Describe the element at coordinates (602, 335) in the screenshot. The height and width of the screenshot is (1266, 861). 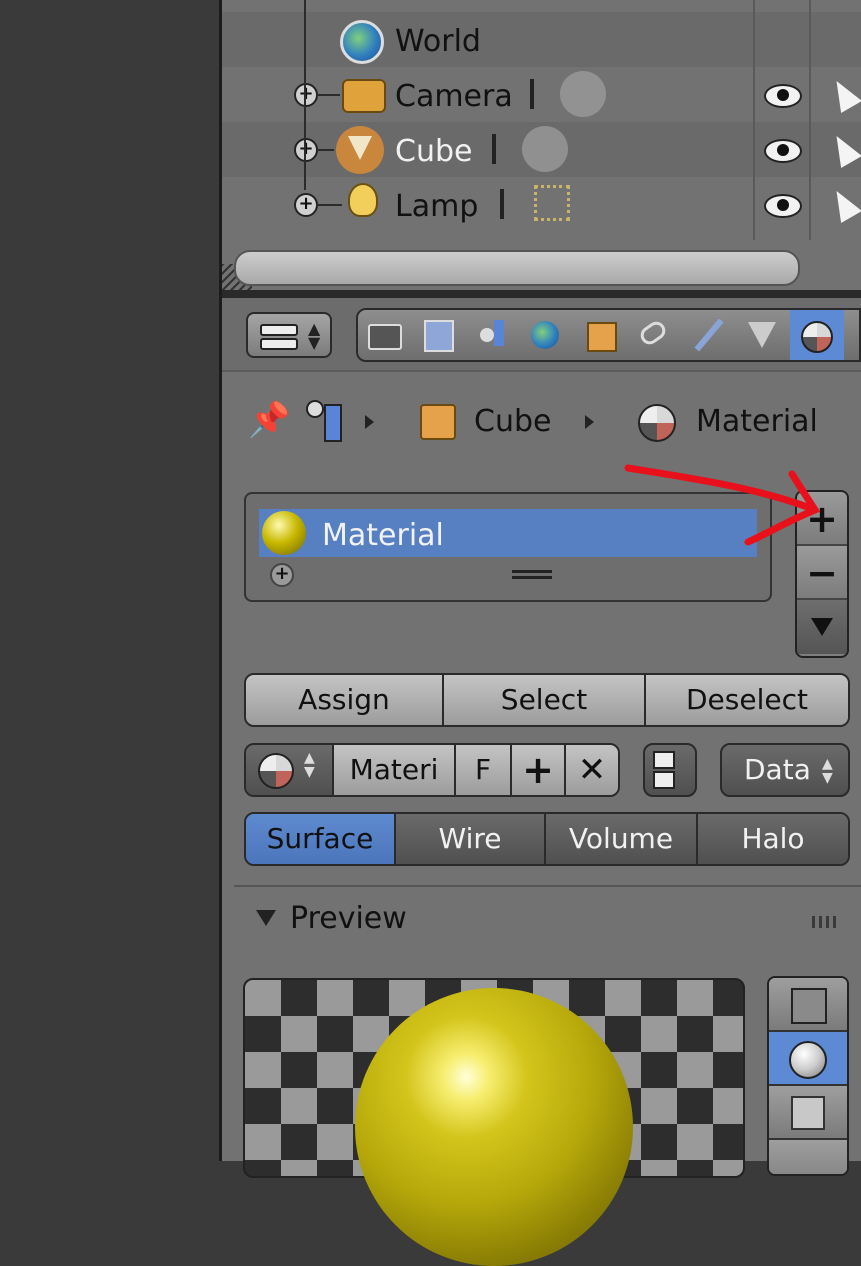
I see `object-icon` at that location.